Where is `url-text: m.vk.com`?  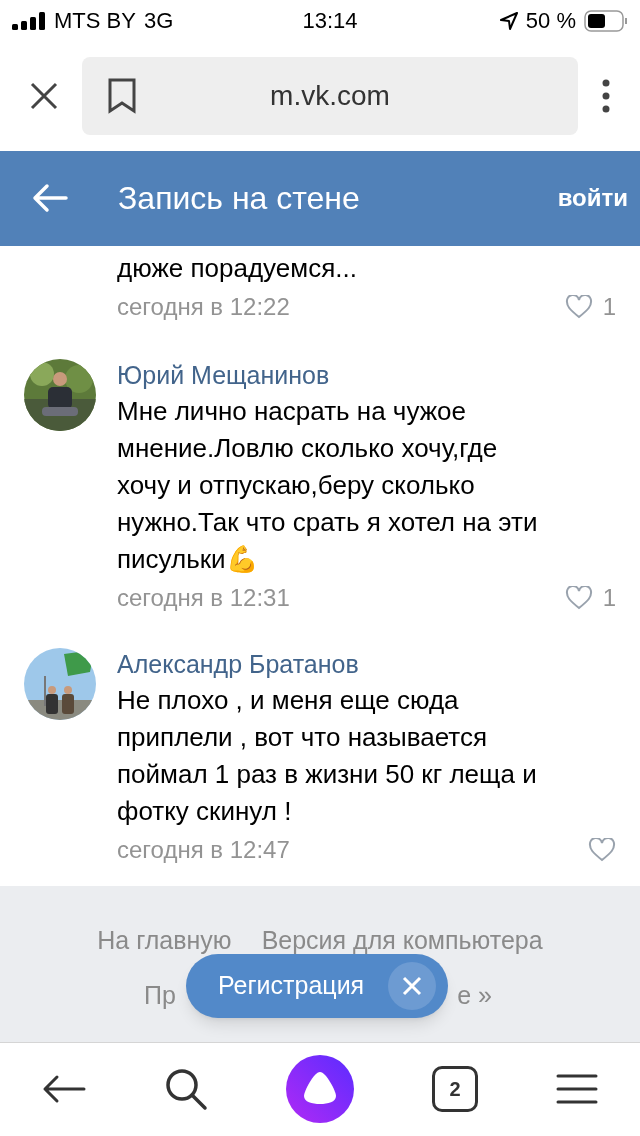
url-text: m.vk.com is located at coordinates (330, 96).